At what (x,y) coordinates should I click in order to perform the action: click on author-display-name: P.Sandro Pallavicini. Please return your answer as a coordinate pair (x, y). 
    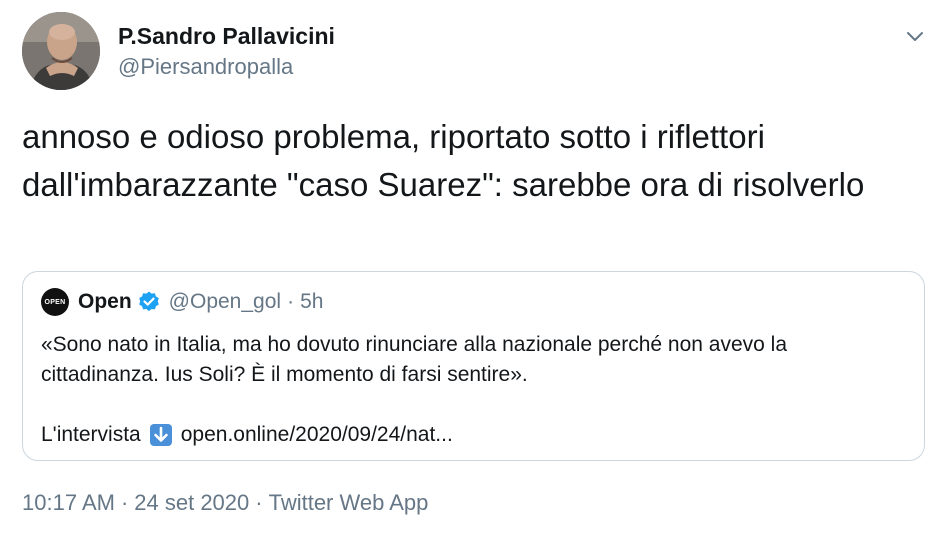
    Looking at the image, I should click on (226, 36).